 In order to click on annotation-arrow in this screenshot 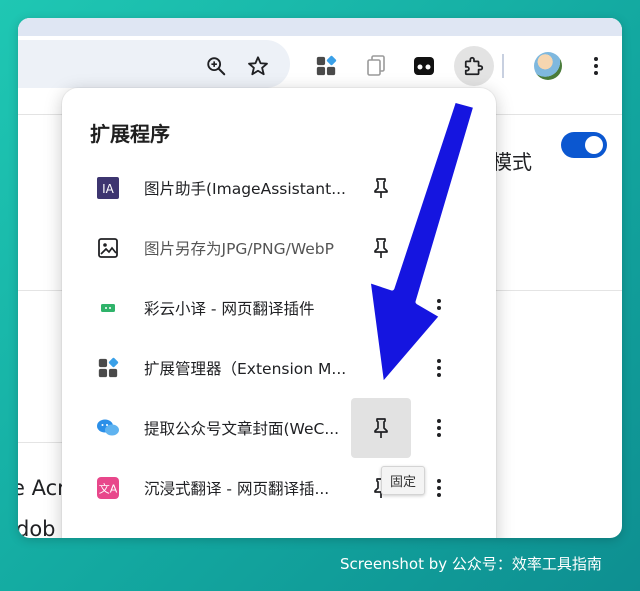, I will do `click(422, 243)`.